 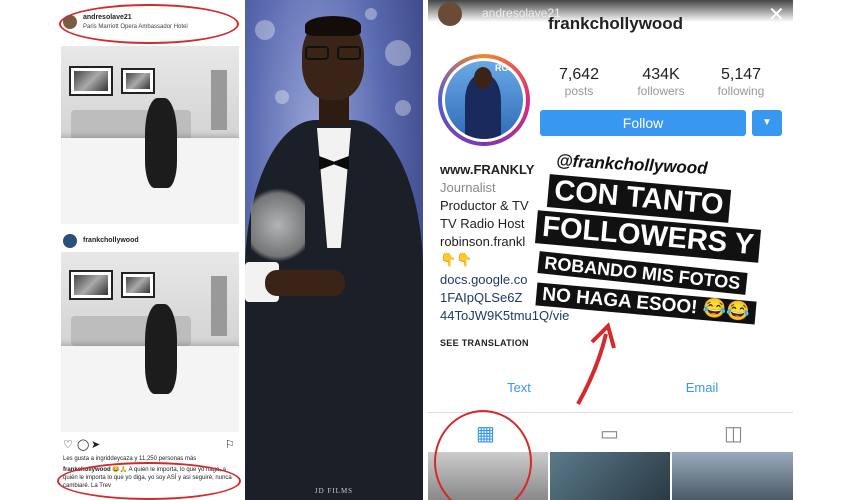 I want to click on photo-credit: JD FILMS, so click(x=334, y=491).